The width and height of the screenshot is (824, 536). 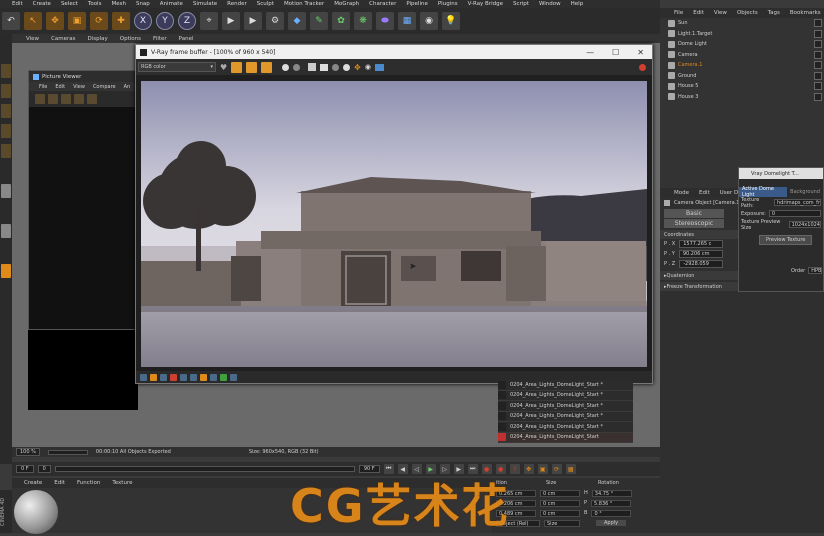 What do you see at coordinates (69, 4) in the screenshot?
I see `menu-select: Select` at bounding box center [69, 4].